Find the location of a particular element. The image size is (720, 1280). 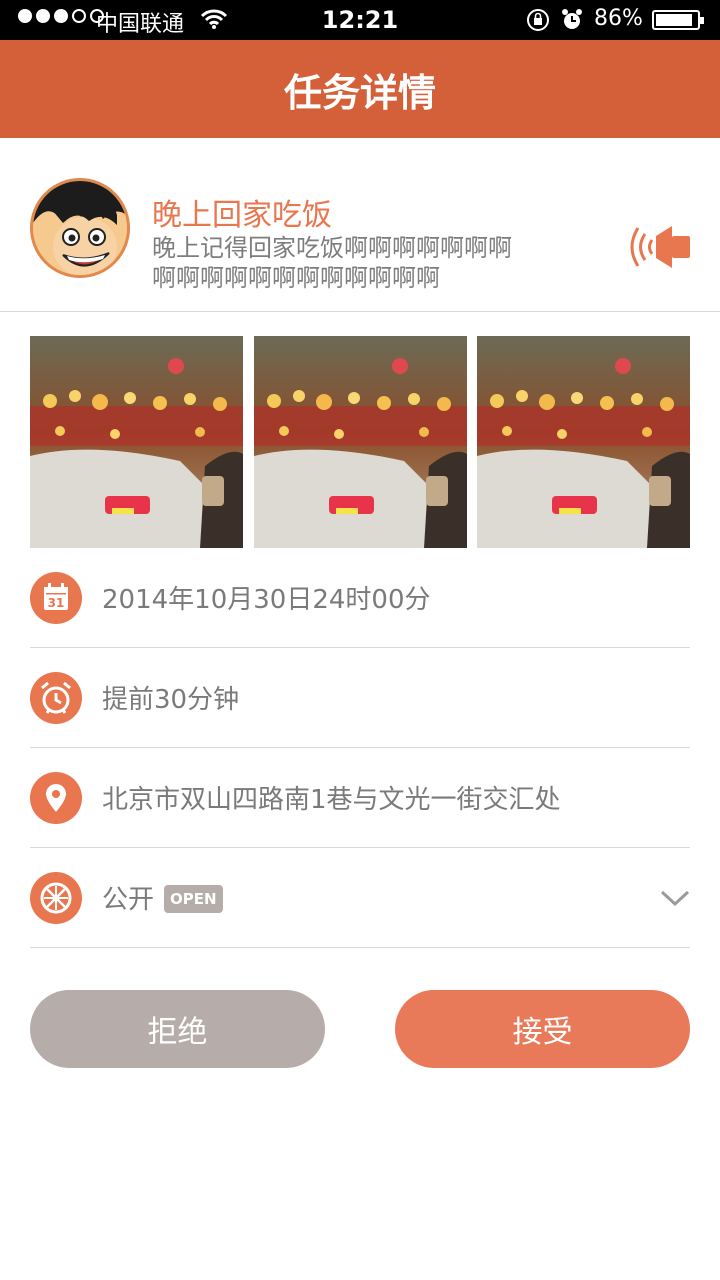

battery-percent: 86% is located at coordinates (618, 18).